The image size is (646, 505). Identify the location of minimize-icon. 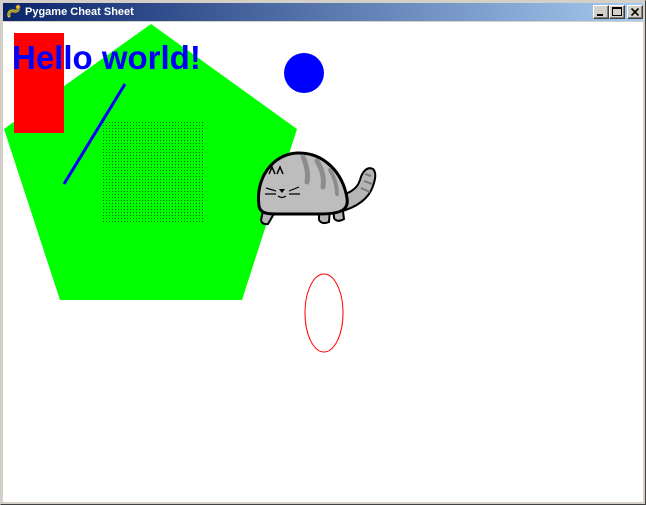
(600, 15).